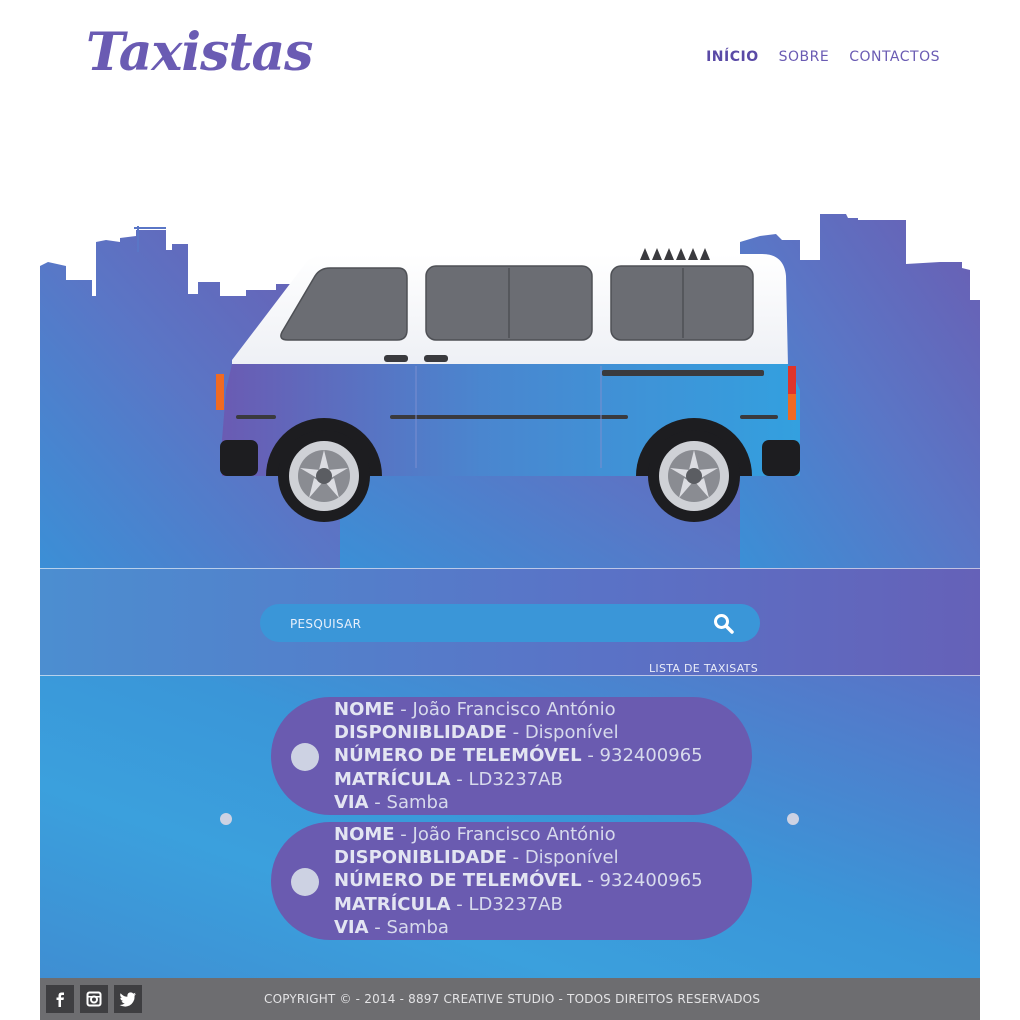  Describe the element at coordinates (694, 476) in the screenshot. I see `rear-wheel` at that location.